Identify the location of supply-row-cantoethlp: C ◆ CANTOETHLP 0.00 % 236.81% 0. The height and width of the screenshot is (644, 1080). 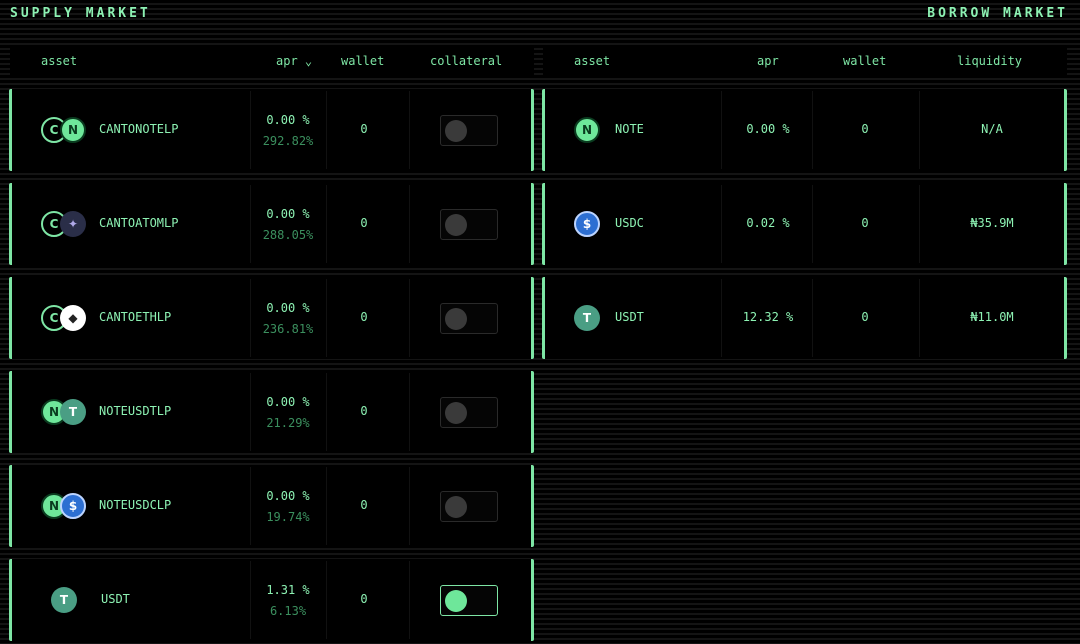
(271, 318).